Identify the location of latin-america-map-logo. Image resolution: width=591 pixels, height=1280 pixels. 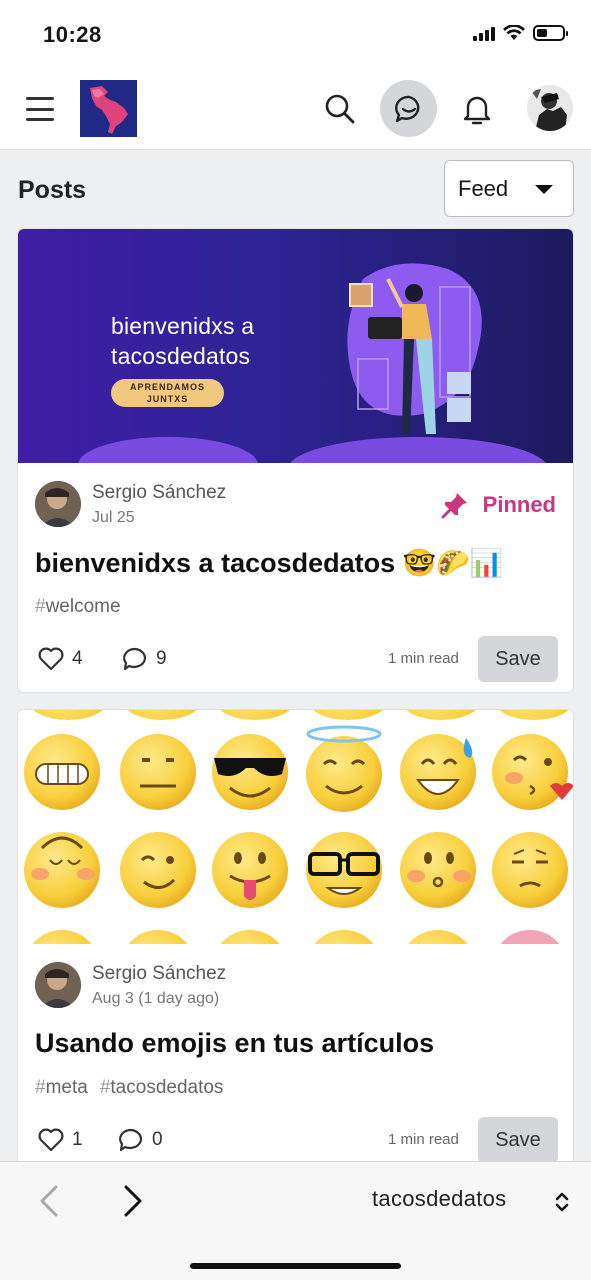
(108, 108).